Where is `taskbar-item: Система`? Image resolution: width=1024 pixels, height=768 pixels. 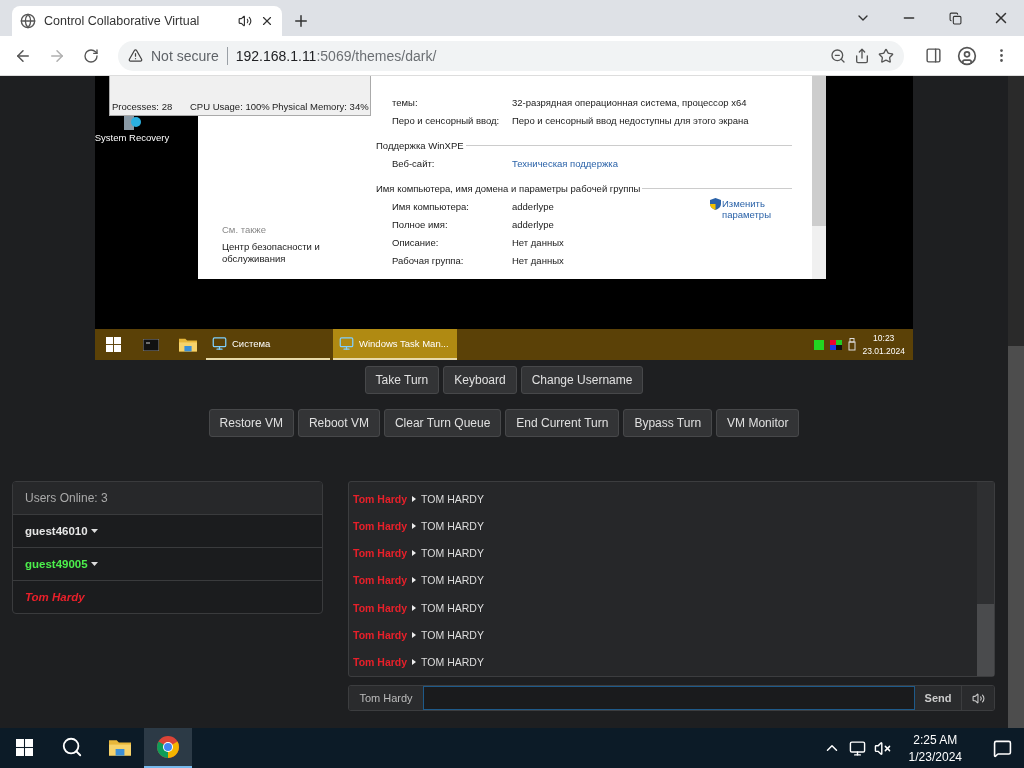 taskbar-item: Система is located at coordinates (268, 344).